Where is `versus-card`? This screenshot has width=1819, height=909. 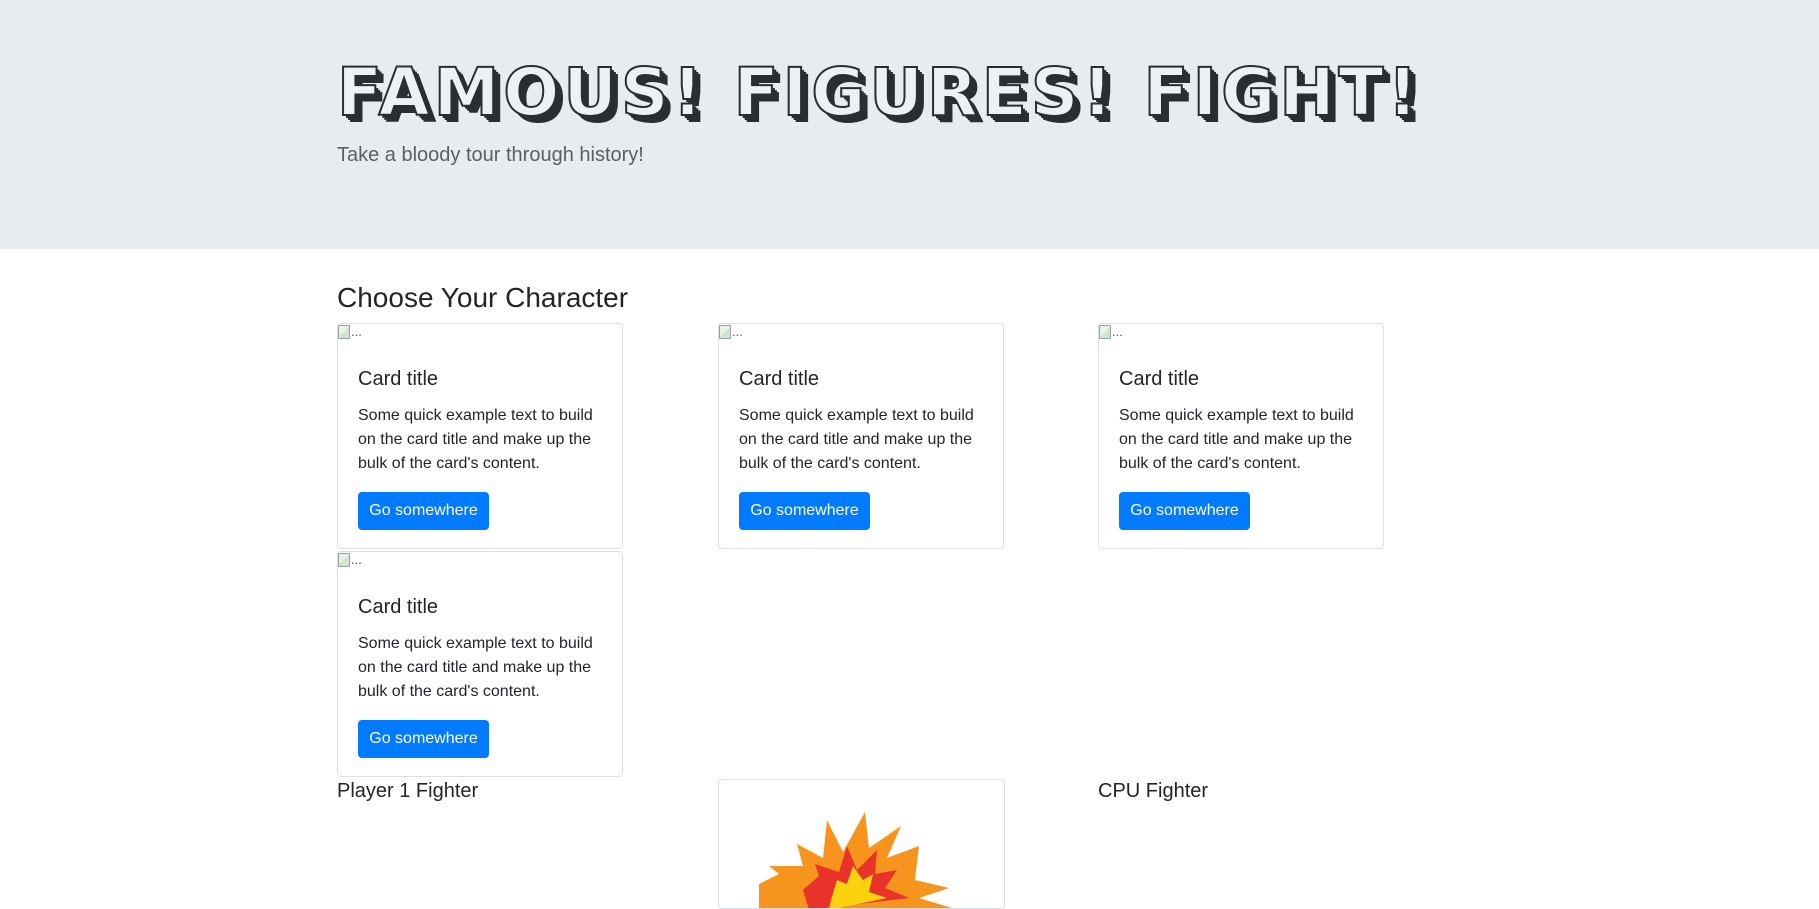
versus-card is located at coordinates (861, 844).